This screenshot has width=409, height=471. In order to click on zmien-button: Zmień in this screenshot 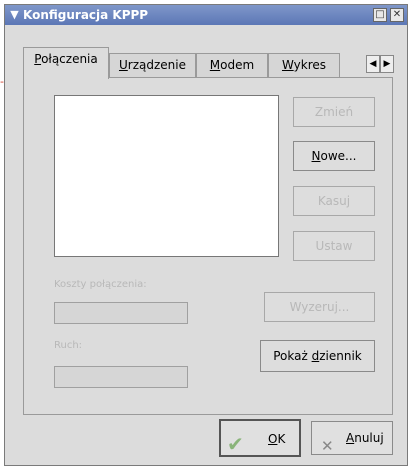, I will do `click(334, 112)`.